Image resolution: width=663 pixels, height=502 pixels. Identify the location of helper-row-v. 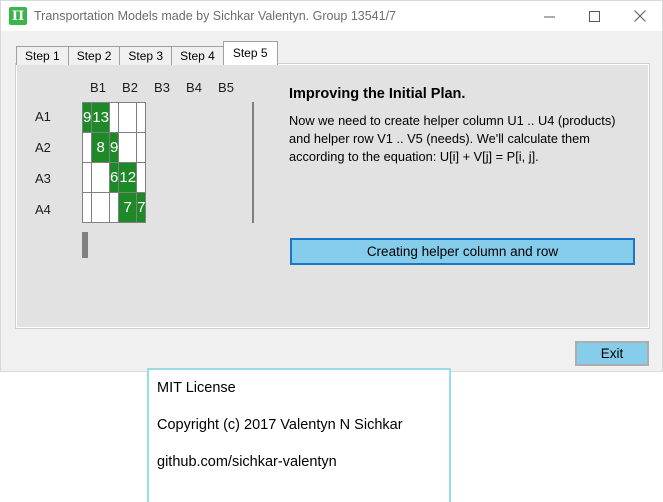
(85, 245).